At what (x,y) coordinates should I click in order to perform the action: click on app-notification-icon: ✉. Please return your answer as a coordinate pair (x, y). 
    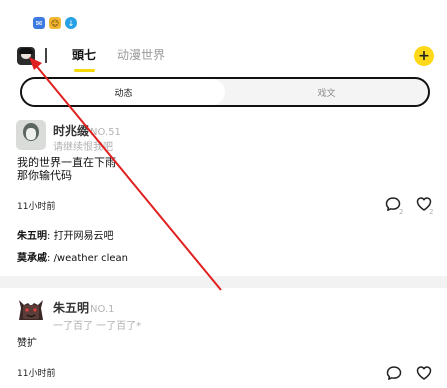
    Looking at the image, I should click on (39, 23).